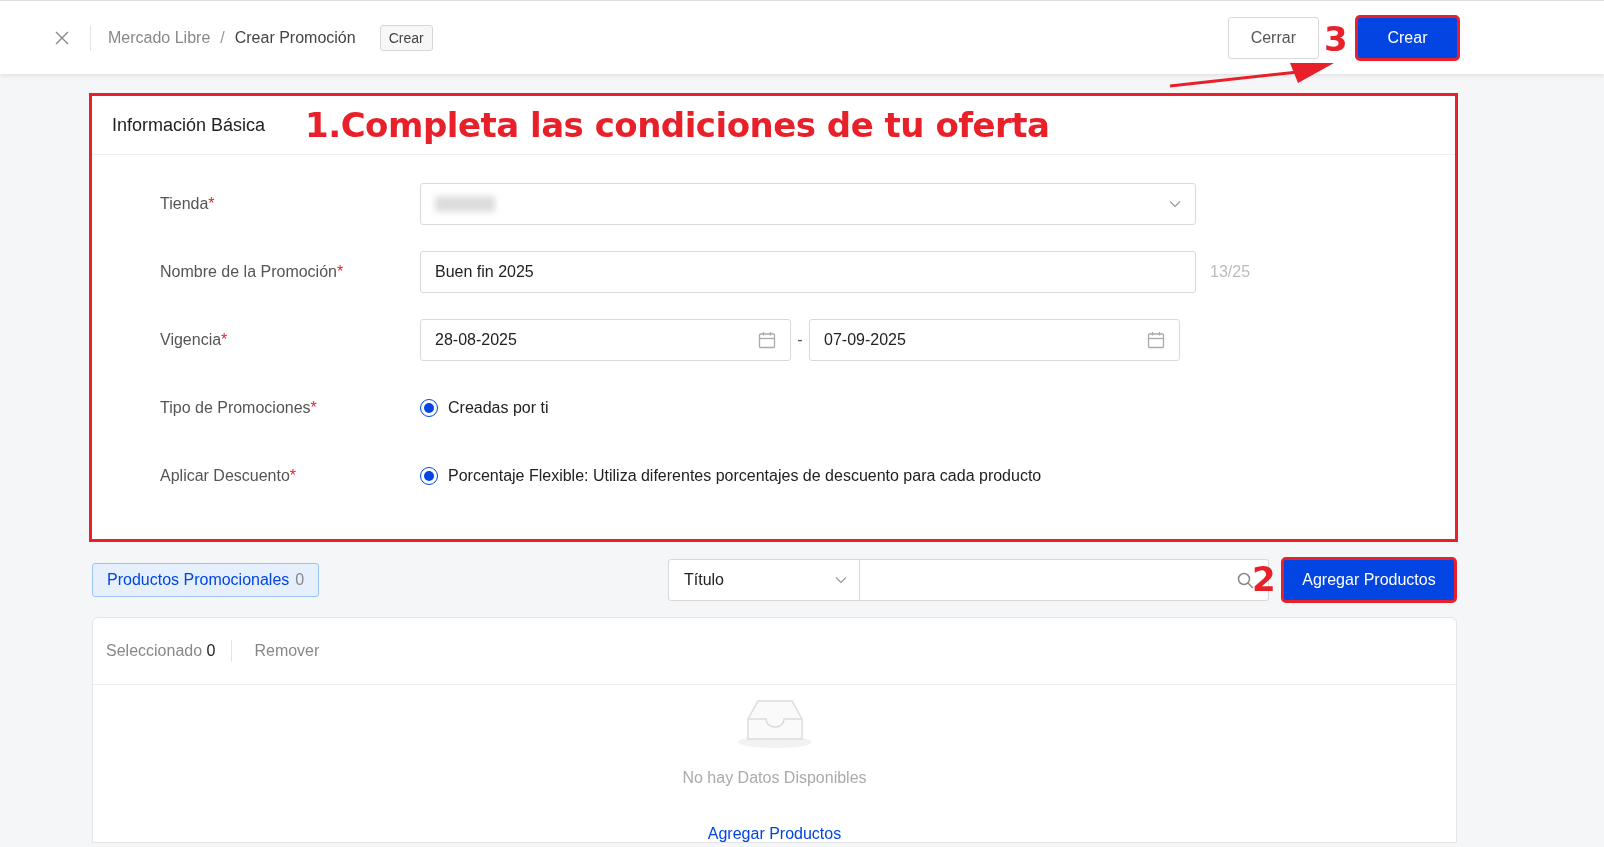 This screenshot has width=1604, height=847. Describe the element at coordinates (1407, 37) in the screenshot. I see `create-button: Crear` at that location.